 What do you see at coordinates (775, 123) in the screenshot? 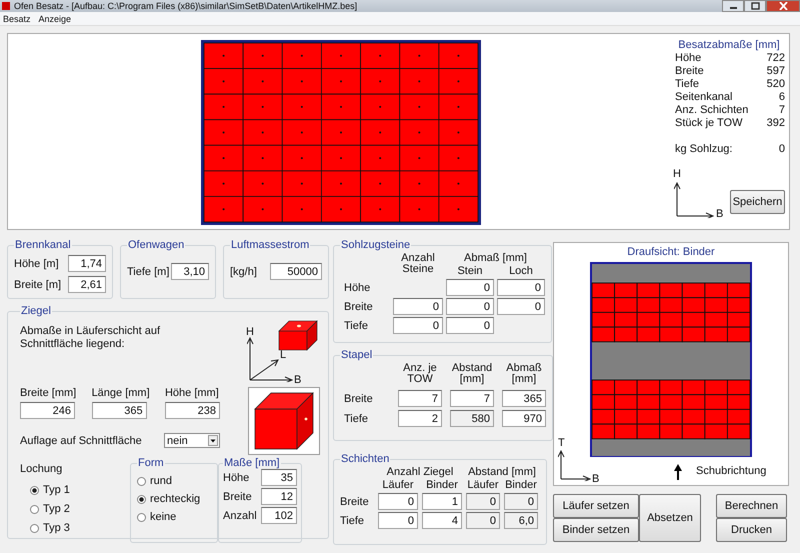
I see `summary-value: 392` at bounding box center [775, 123].